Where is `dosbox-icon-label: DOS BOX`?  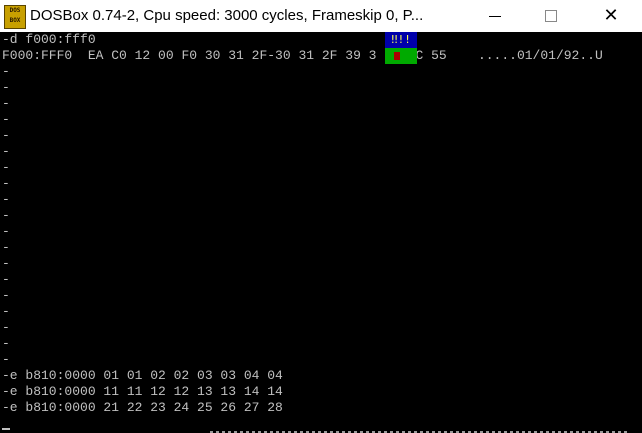 dosbox-icon-label: DOS BOX is located at coordinates (15, 15).